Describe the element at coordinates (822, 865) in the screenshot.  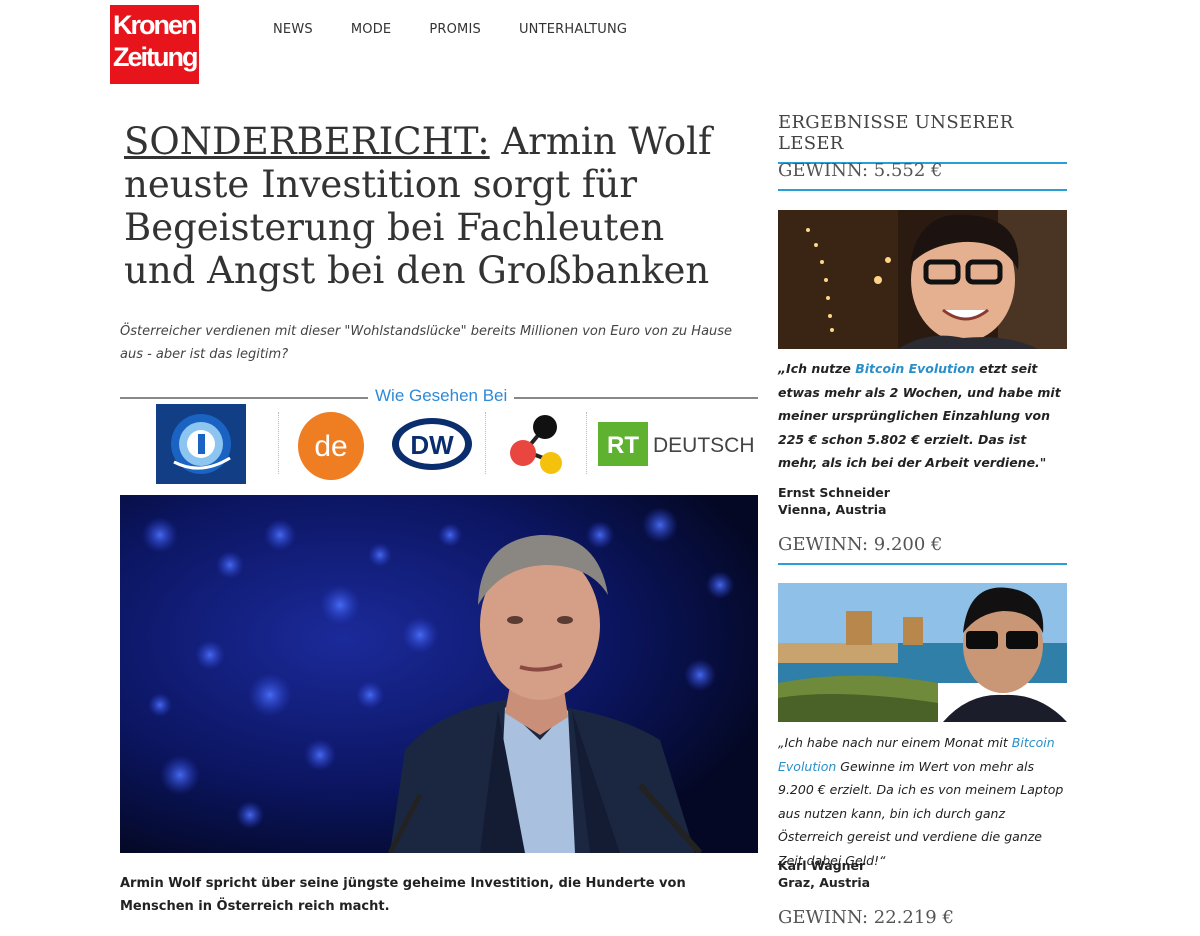
I see `author-name-2: Karl Wagner` at that location.